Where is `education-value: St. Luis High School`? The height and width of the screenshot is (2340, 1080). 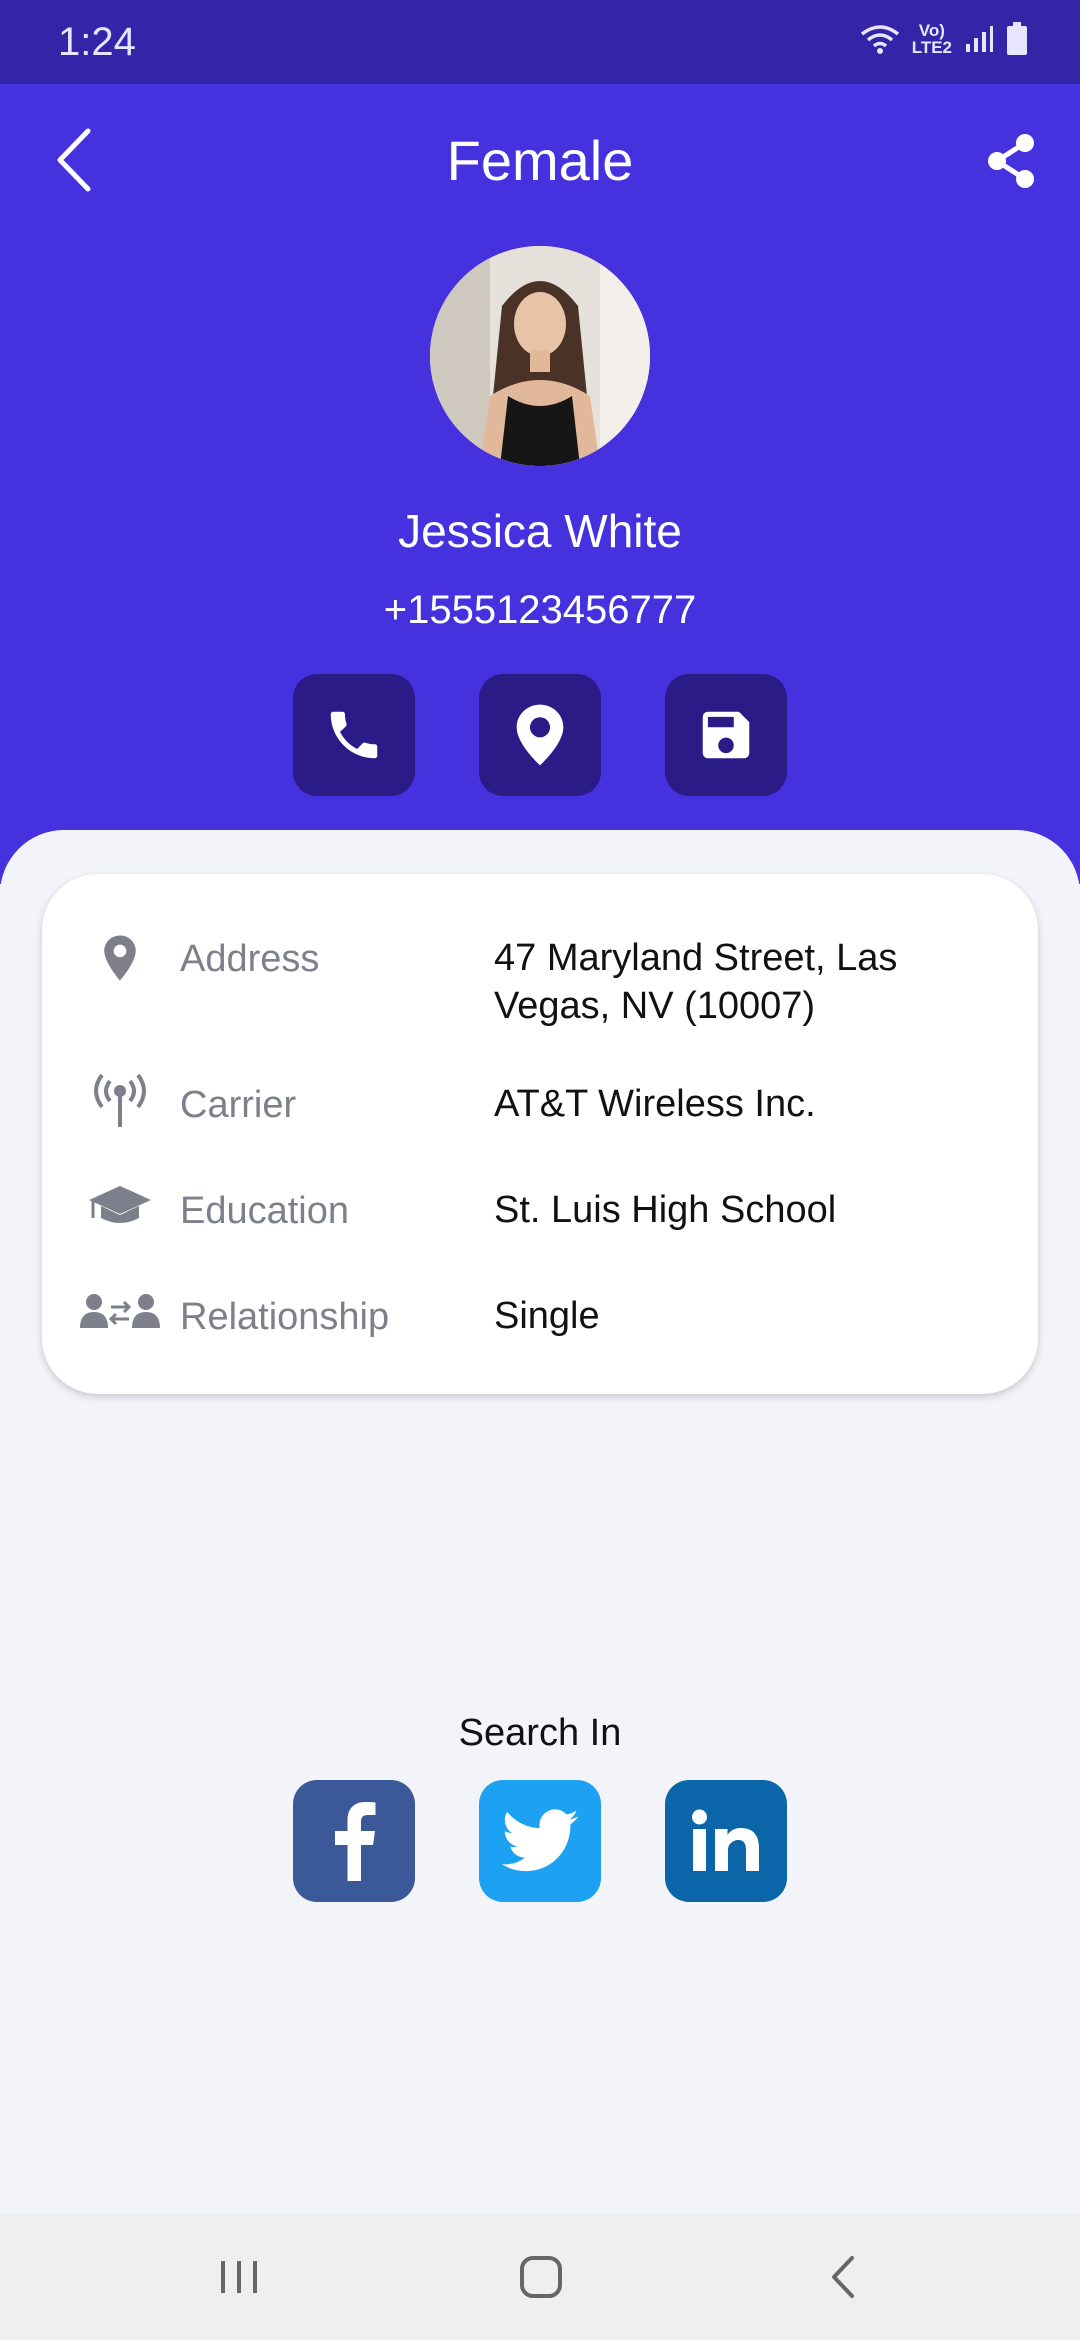
education-value: St. Luis High School is located at coordinates (665, 1210).